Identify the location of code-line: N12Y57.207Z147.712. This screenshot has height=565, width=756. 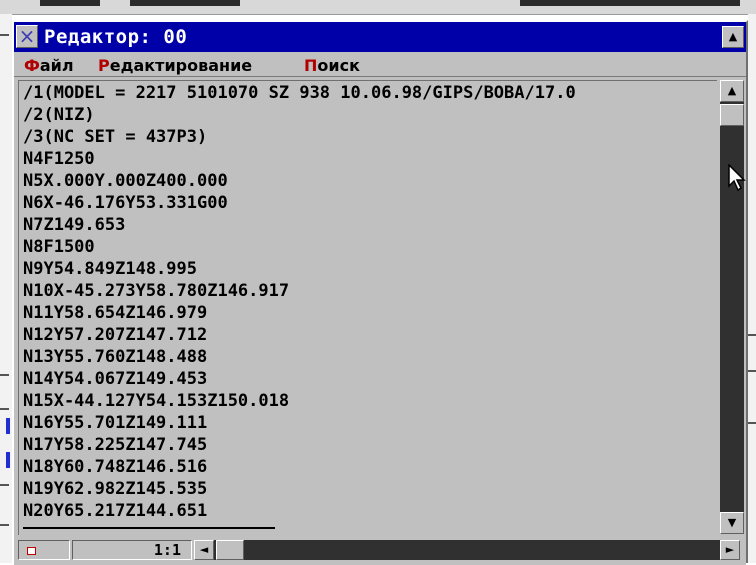
(115, 335).